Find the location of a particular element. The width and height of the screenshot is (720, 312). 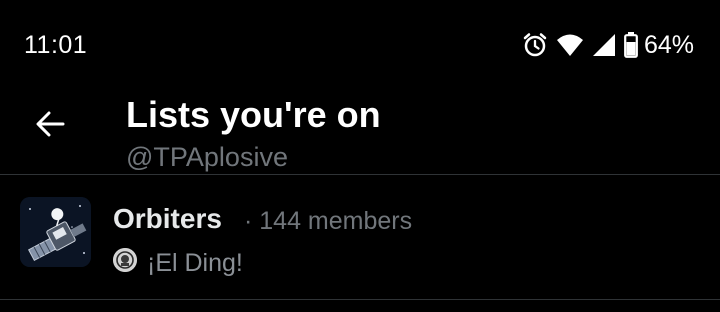

page-subtitle: @TPAplosive is located at coordinates (207, 157).